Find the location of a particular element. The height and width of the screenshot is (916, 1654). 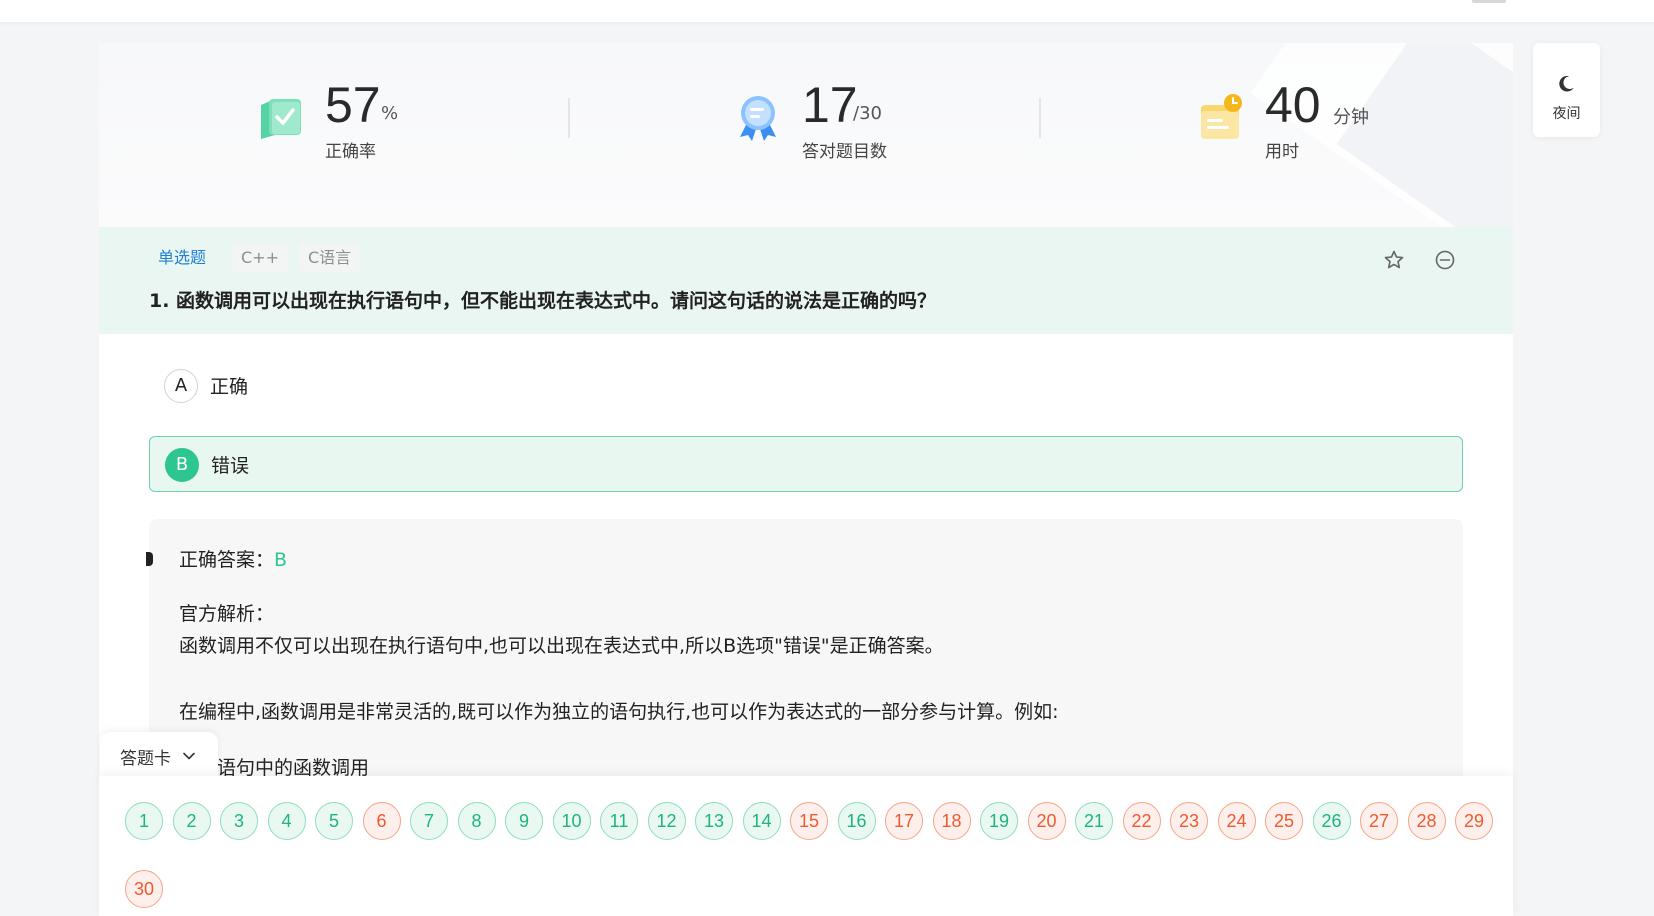

time-value: 40 is located at coordinates (1293, 105).